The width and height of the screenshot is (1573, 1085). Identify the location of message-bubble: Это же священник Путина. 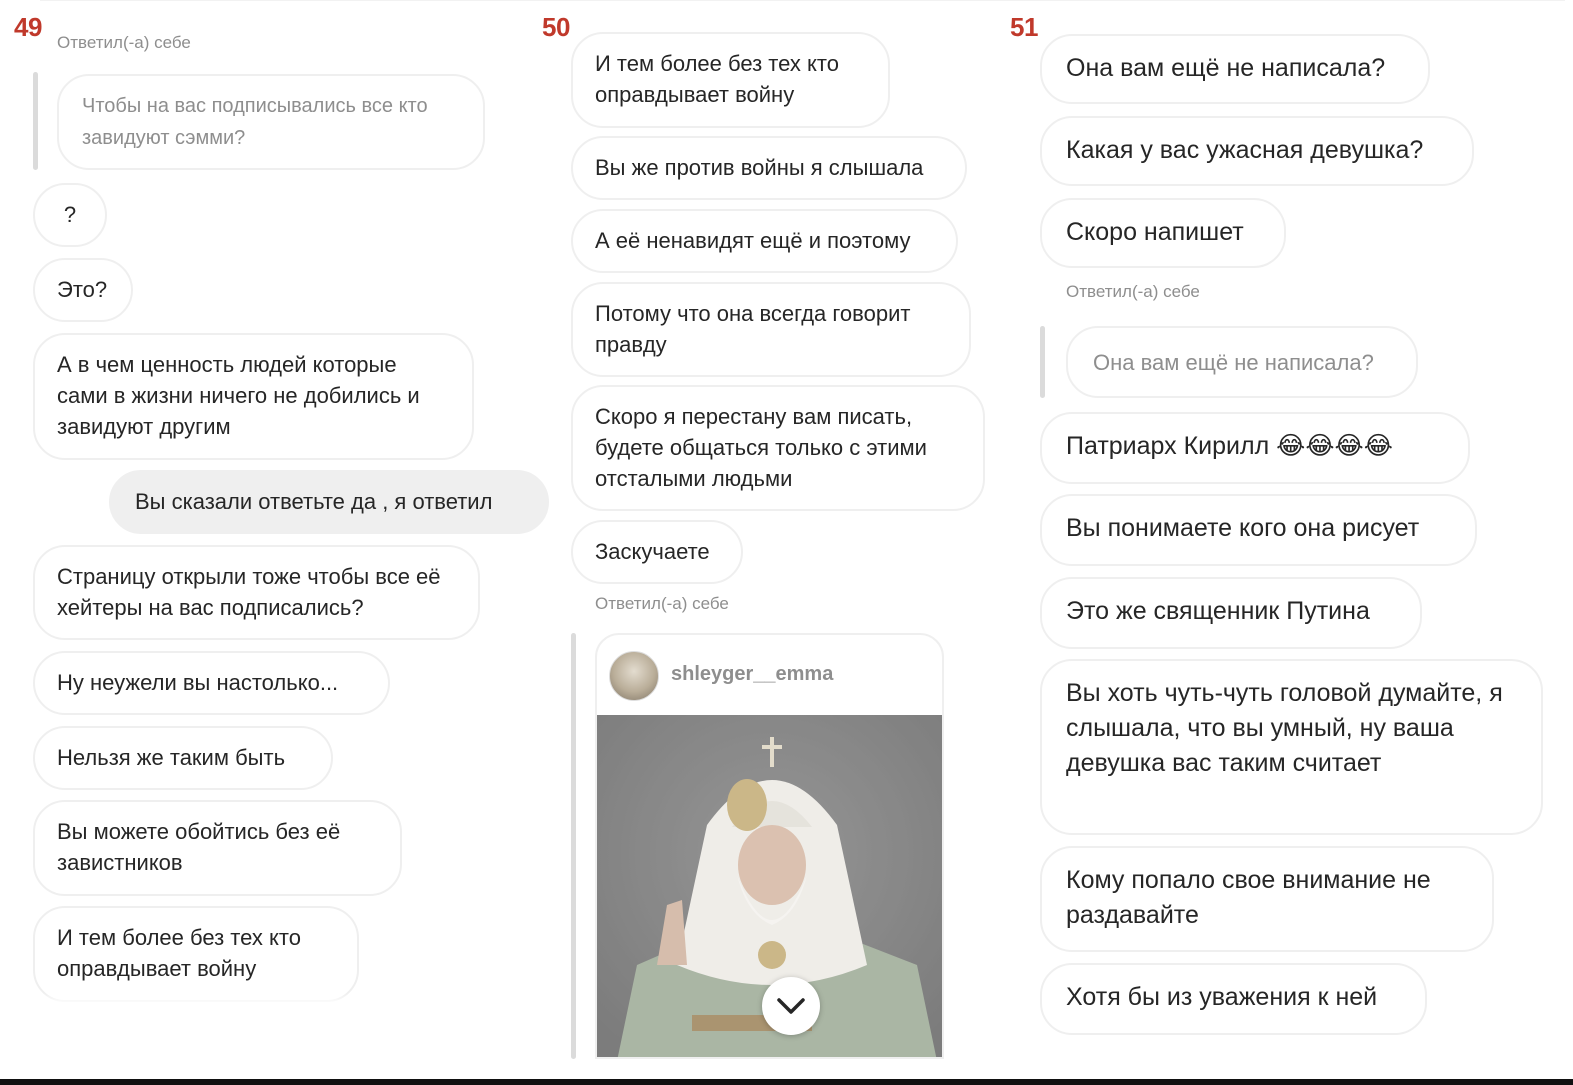
(1231, 613).